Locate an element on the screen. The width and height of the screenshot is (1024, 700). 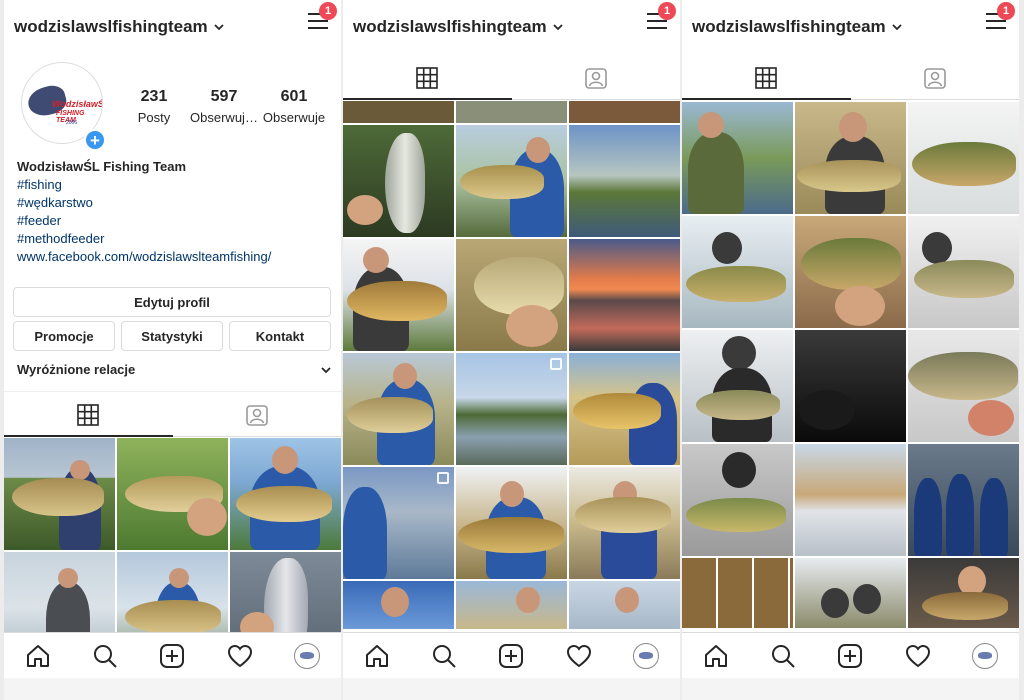
grid-icon is located at coordinates (88, 414).